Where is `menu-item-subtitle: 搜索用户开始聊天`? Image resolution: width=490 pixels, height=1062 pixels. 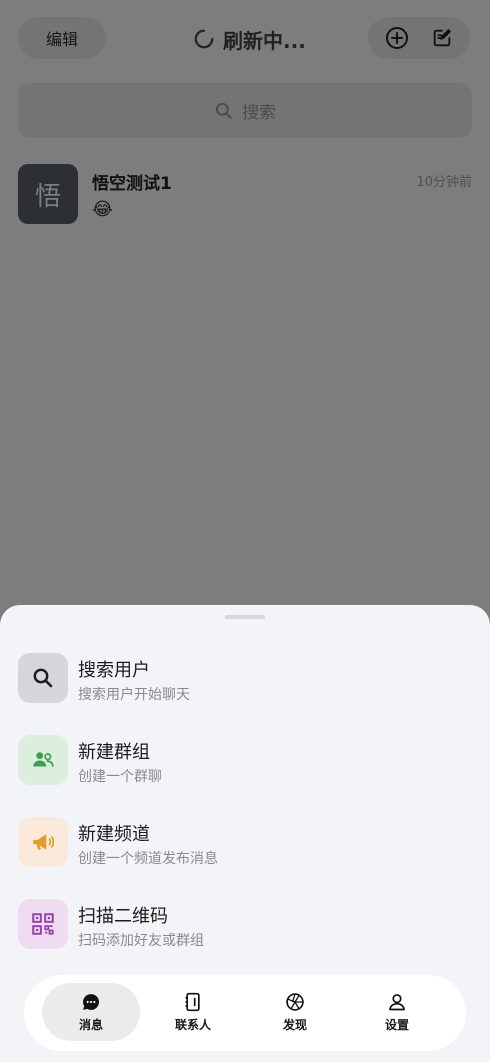
menu-item-subtitle: 搜索用户开始聊天 is located at coordinates (134, 695).